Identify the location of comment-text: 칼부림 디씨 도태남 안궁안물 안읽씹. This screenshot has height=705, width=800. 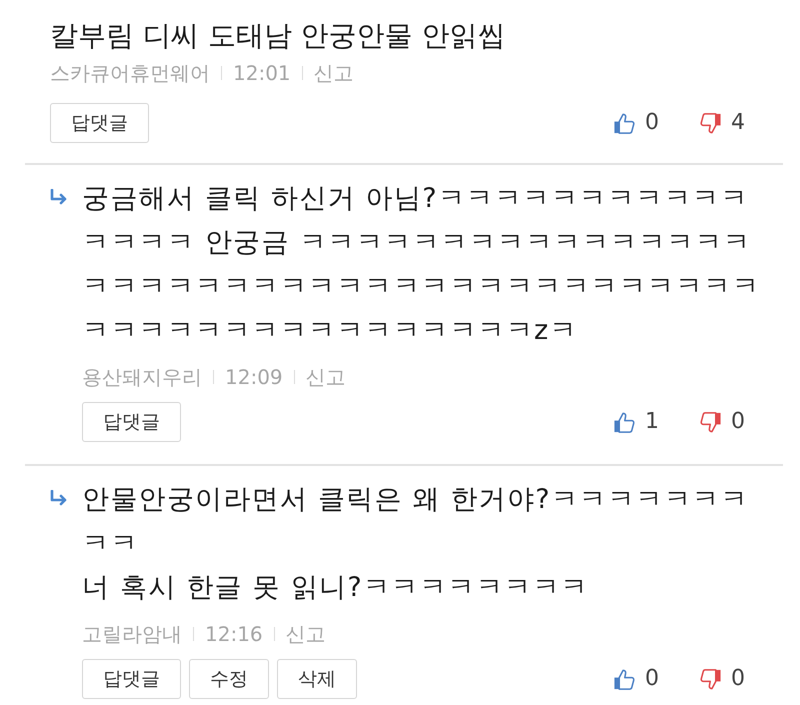
(278, 36).